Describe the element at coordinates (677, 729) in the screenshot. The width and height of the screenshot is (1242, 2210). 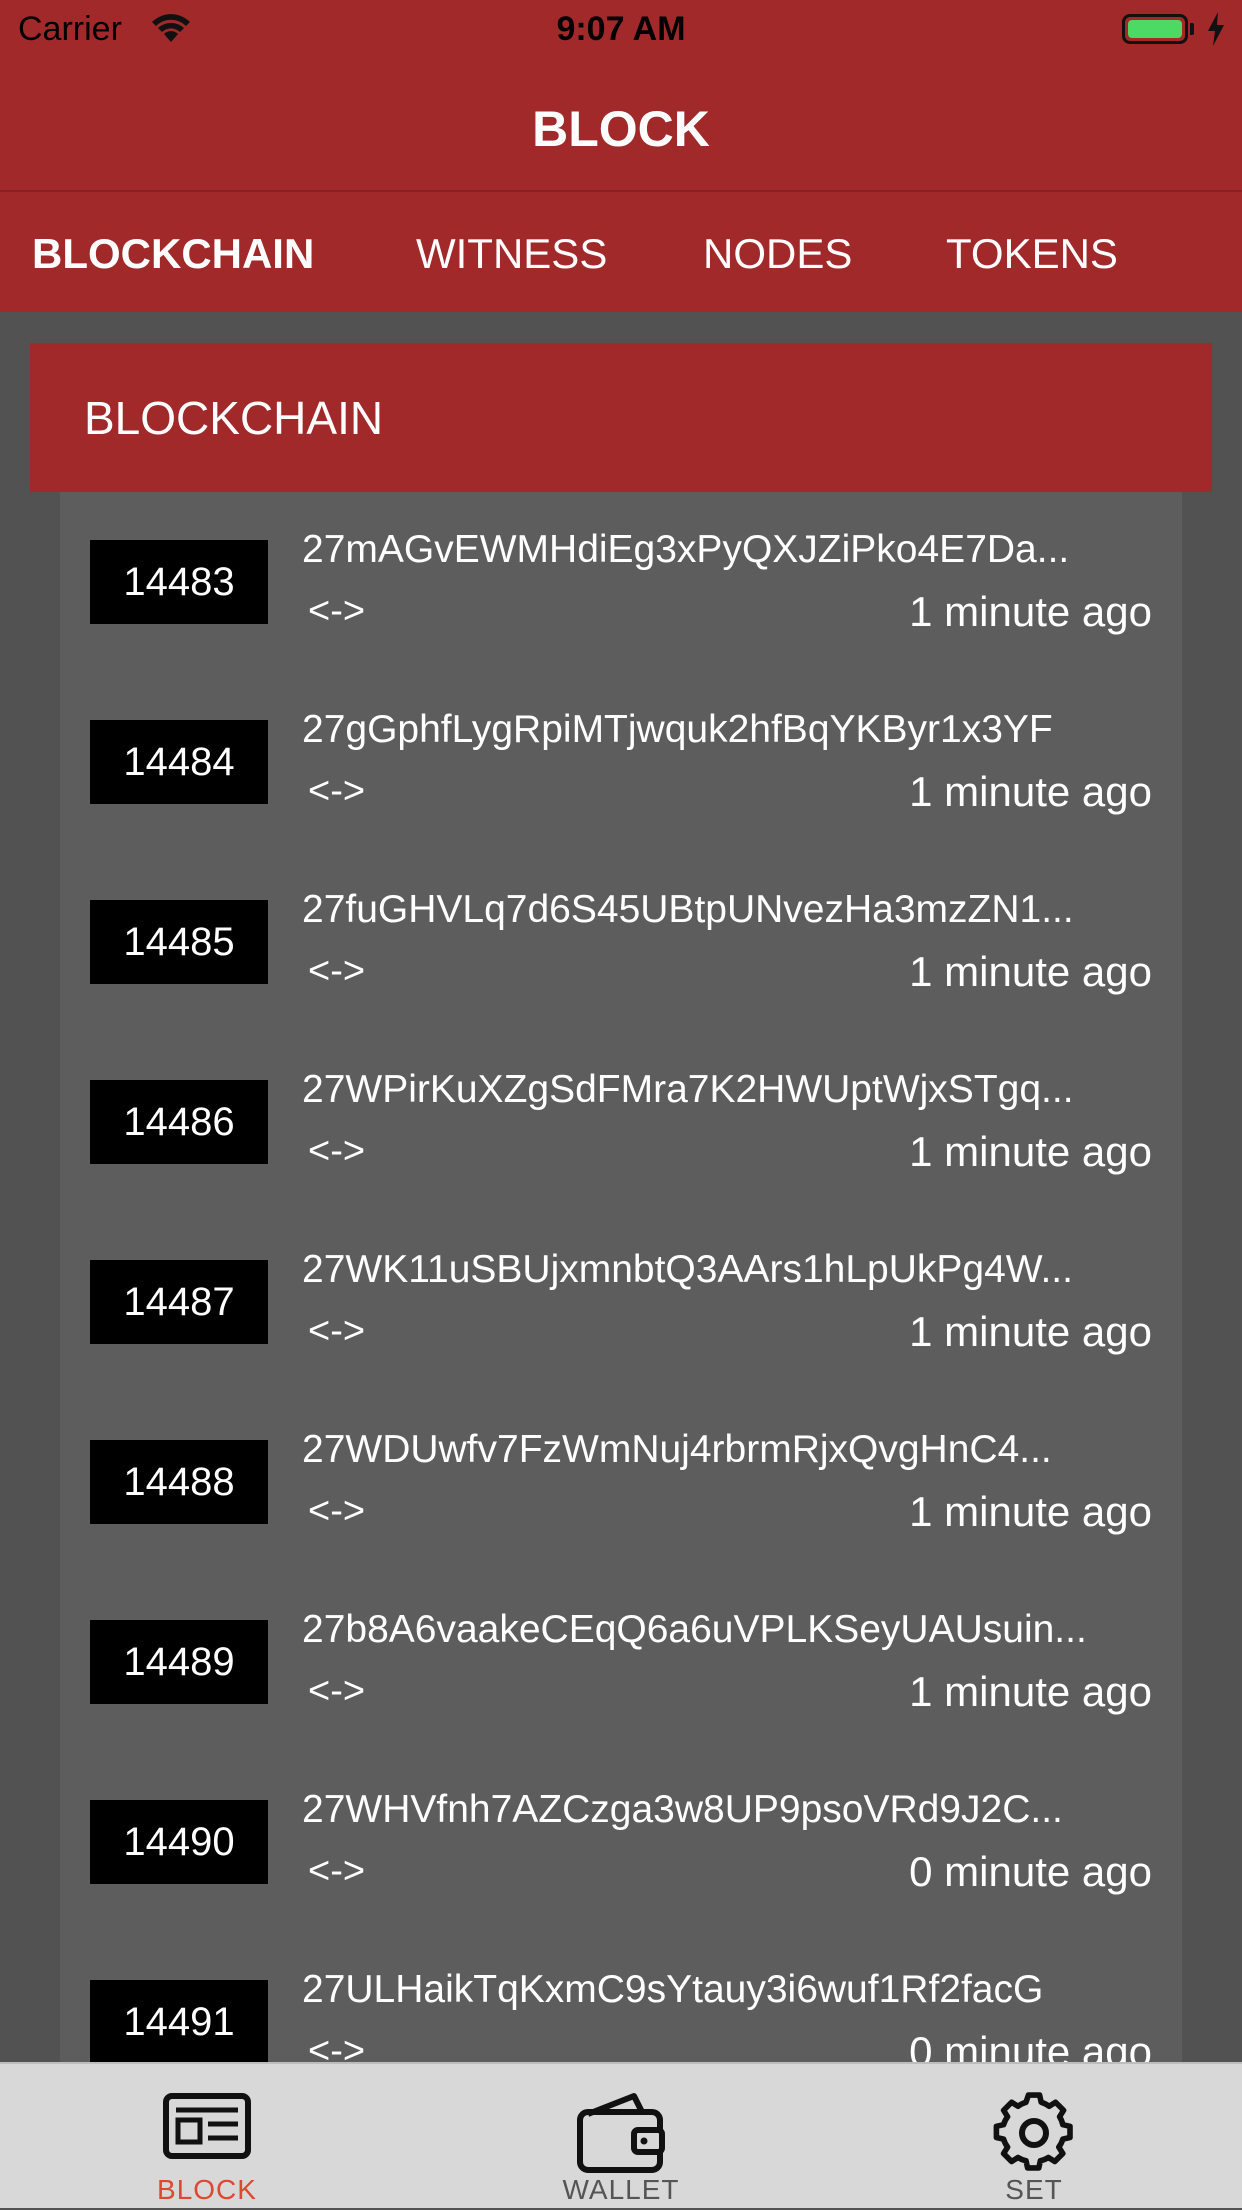
I see `block-hash: 27gGphfLygRpiMTjwquk2hfBqYKByr1x3YF` at that location.